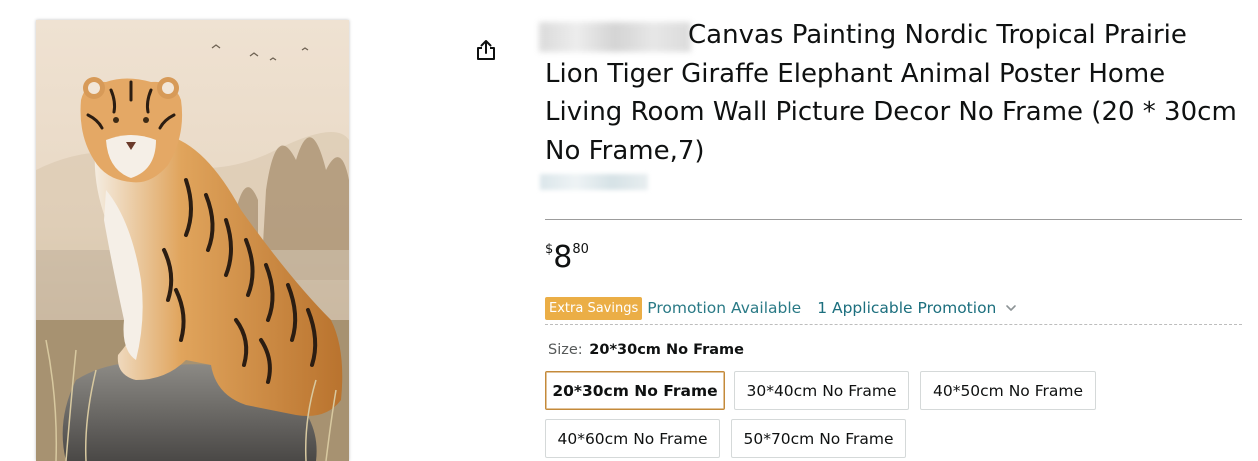 This screenshot has height=461, width=1258. I want to click on size-option-40x50: 40*50cm No Frame, so click(1008, 390).